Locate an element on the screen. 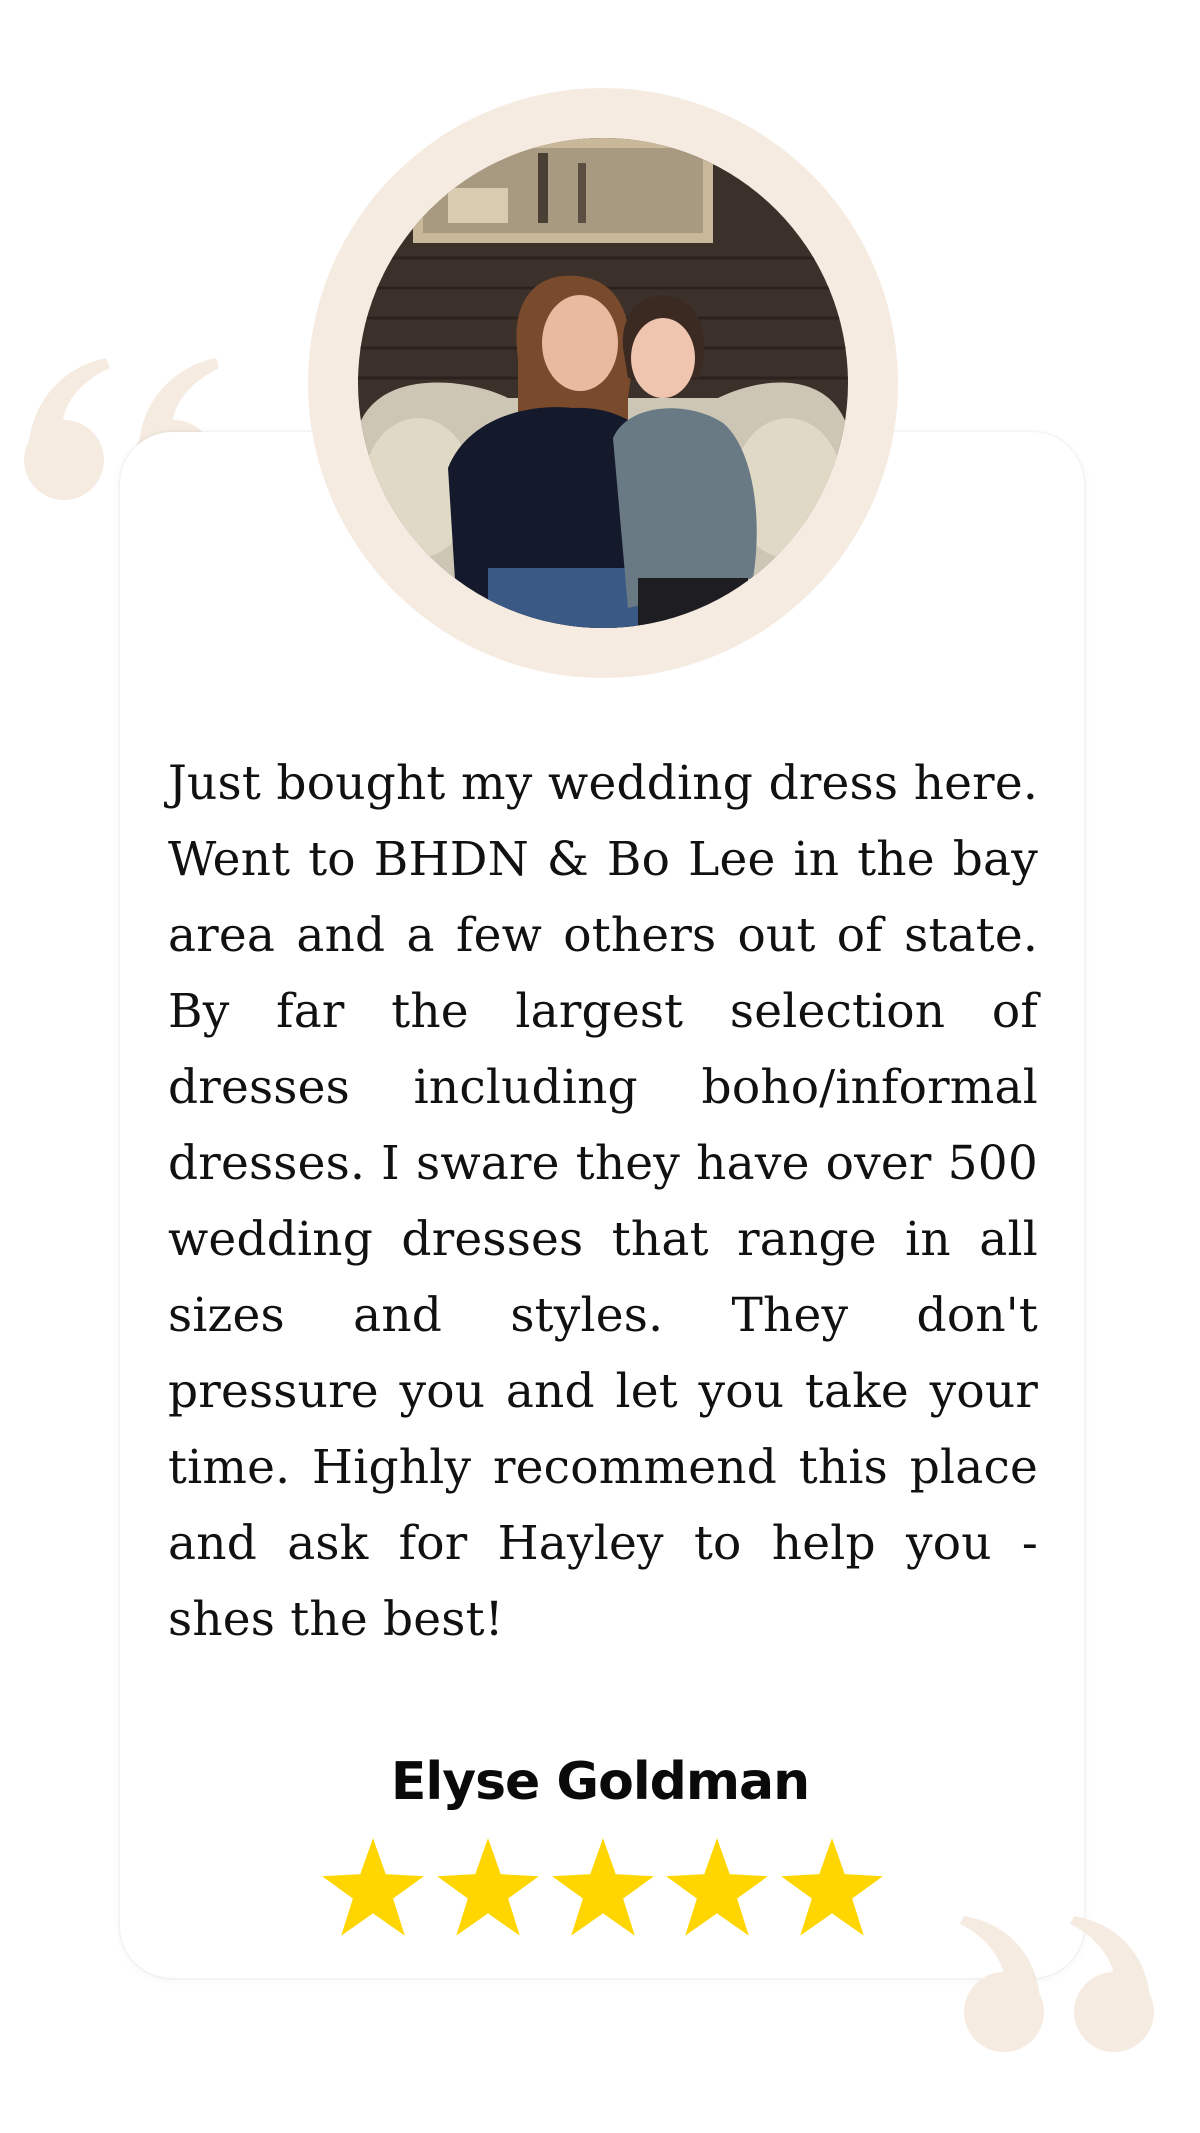  reviewer-name: Elyse Goldman is located at coordinates (600, 1782).